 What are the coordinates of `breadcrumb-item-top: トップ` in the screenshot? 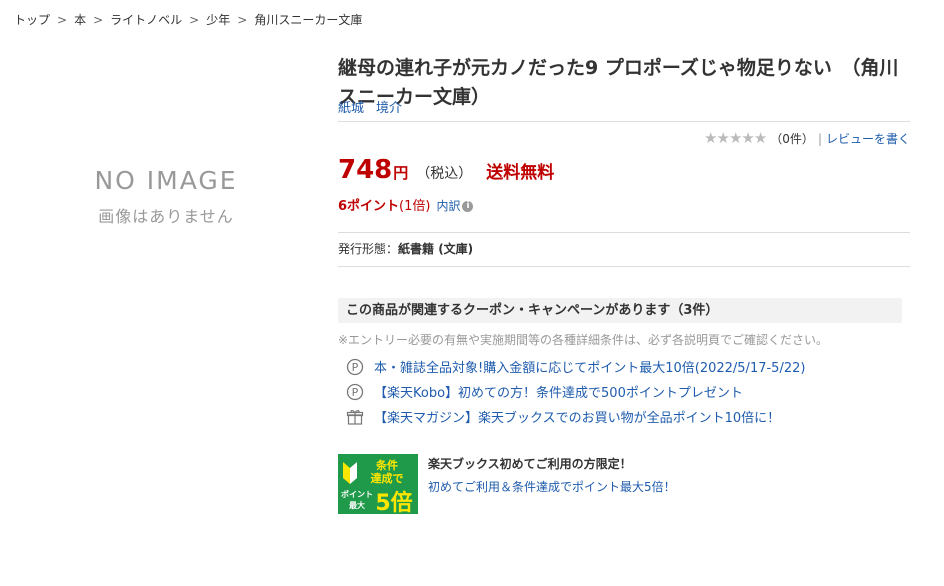 It's located at (32, 20).